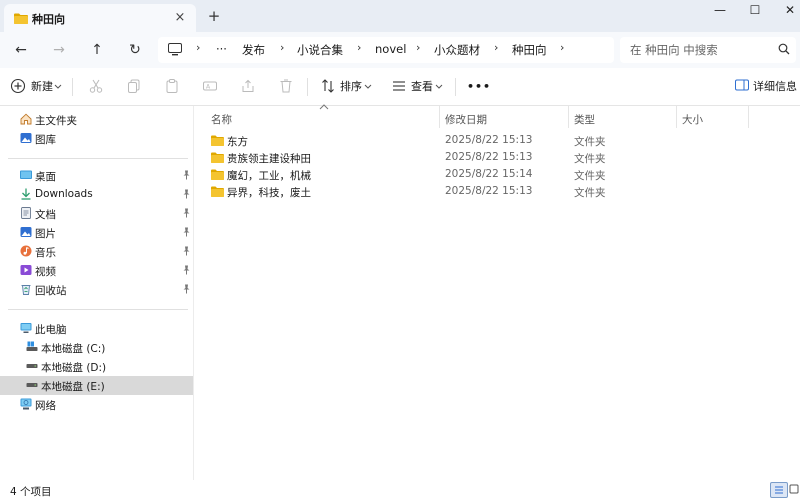  I want to click on breadcrumb-item: 小众题材, so click(457, 50).